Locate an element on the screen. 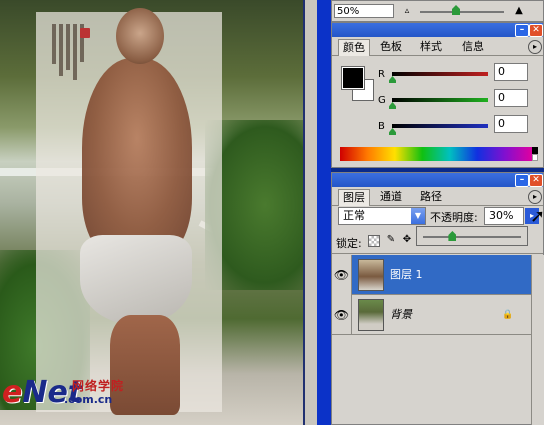 The width and height of the screenshot is (544, 425). lock-brush-icon: ✎ is located at coordinates (391, 240).